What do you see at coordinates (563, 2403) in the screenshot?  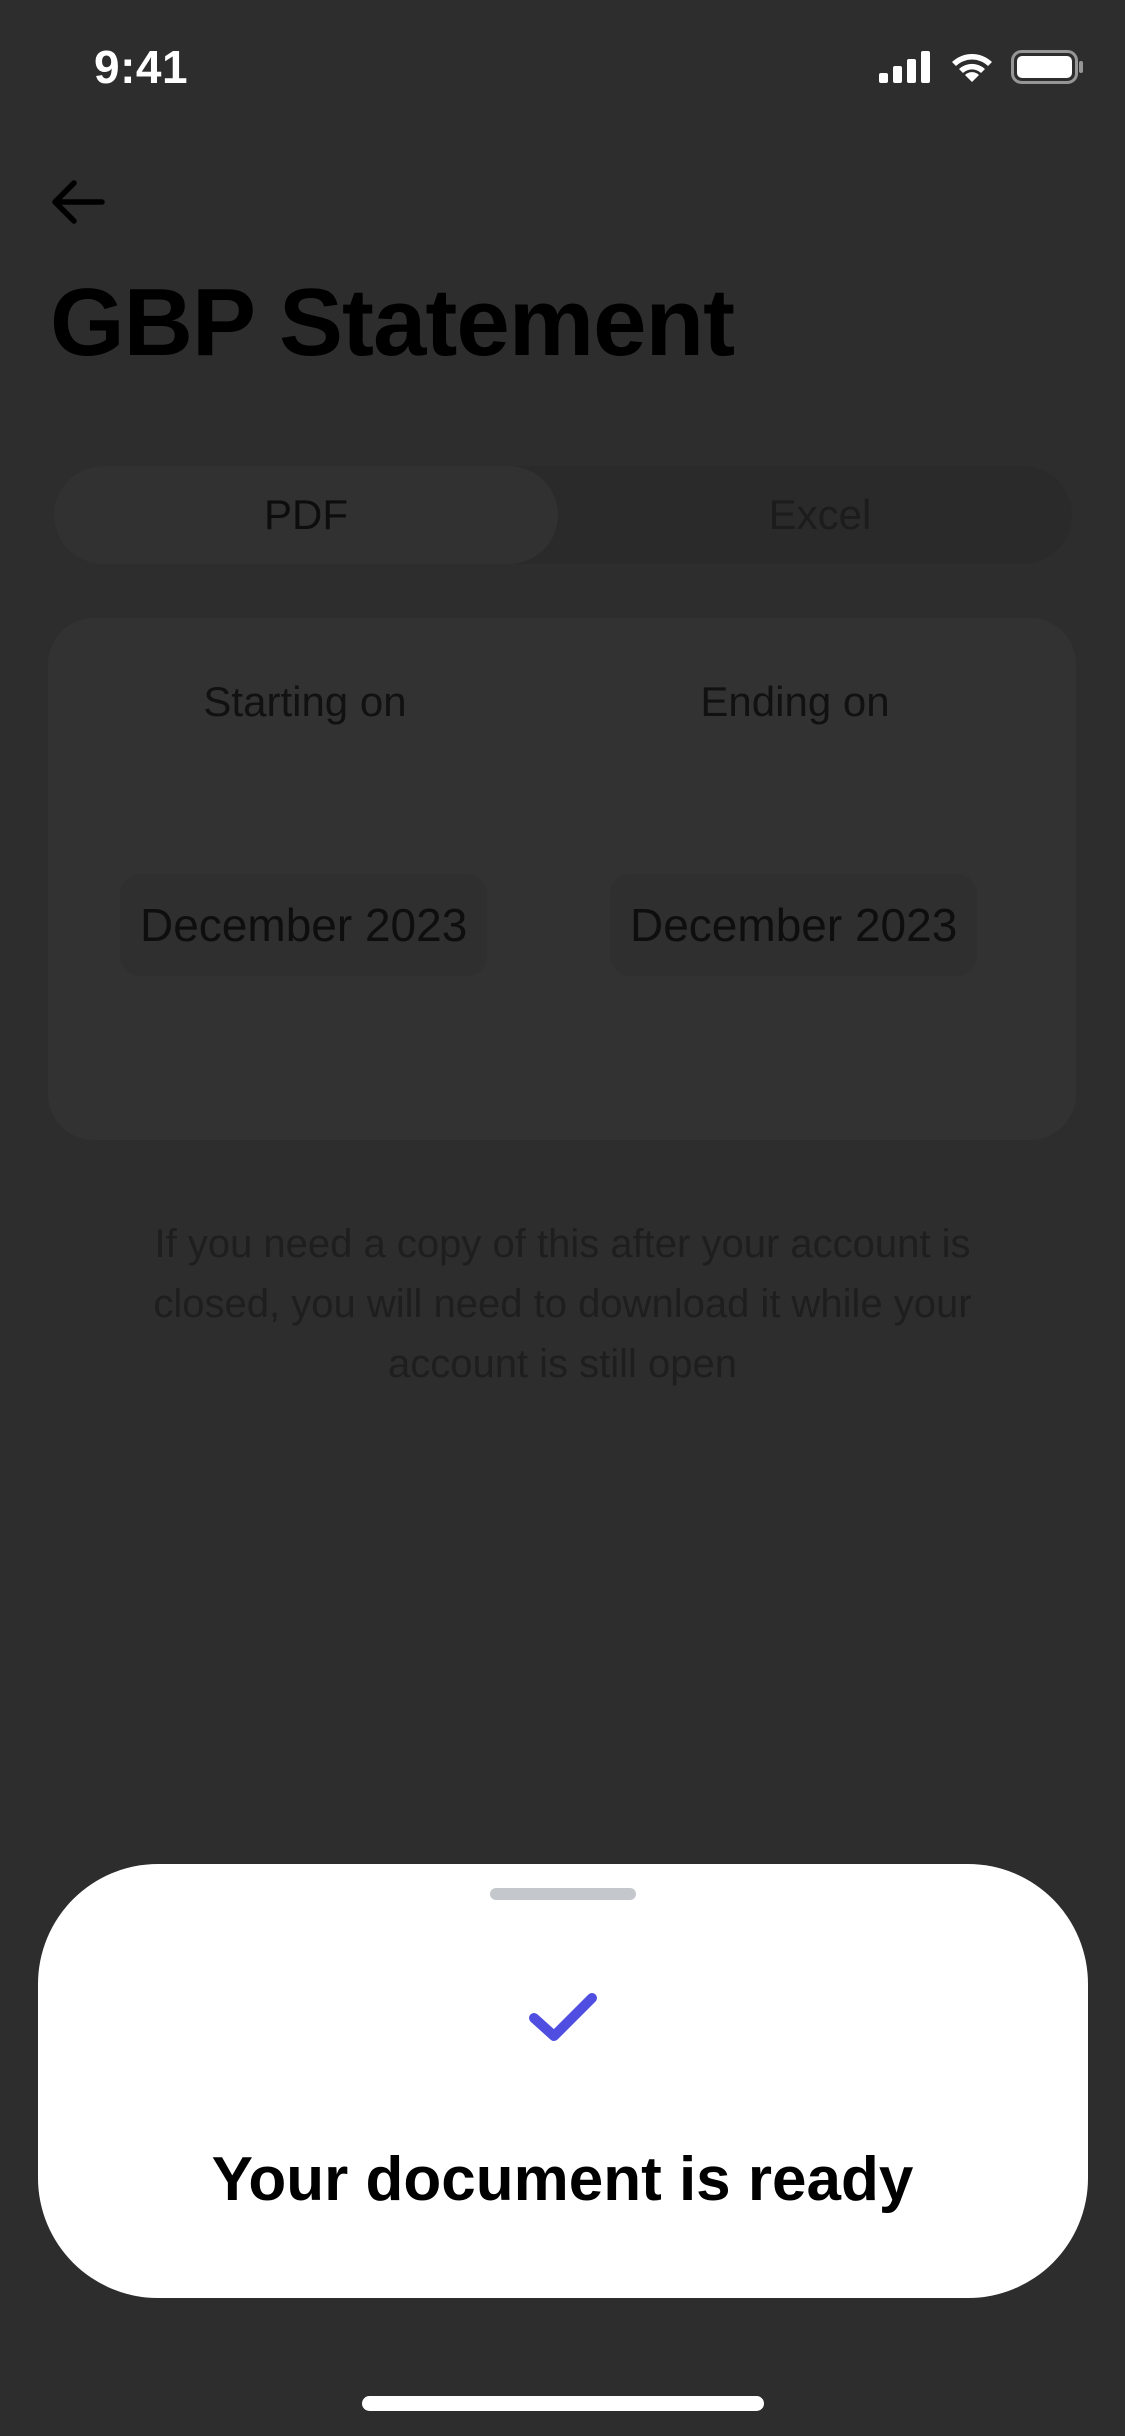 I see `home-indicator` at bounding box center [563, 2403].